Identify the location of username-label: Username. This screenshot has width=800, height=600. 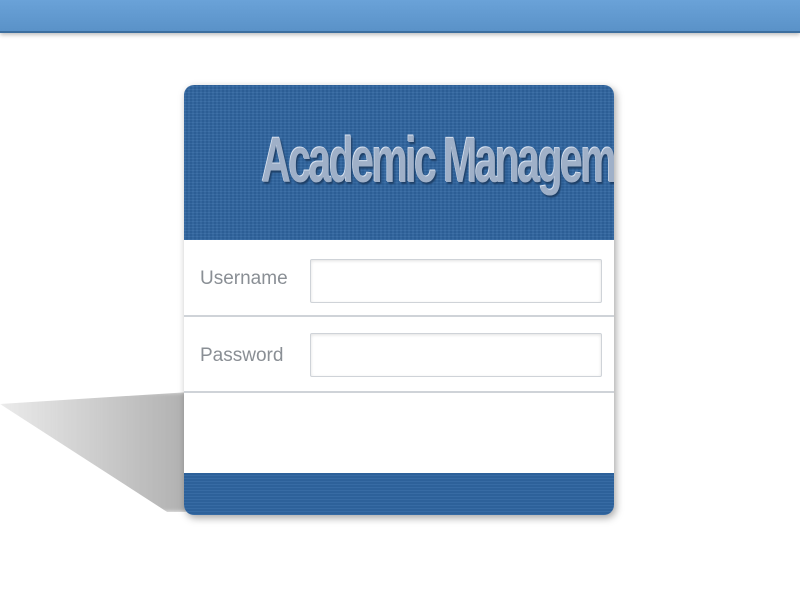
(244, 278).